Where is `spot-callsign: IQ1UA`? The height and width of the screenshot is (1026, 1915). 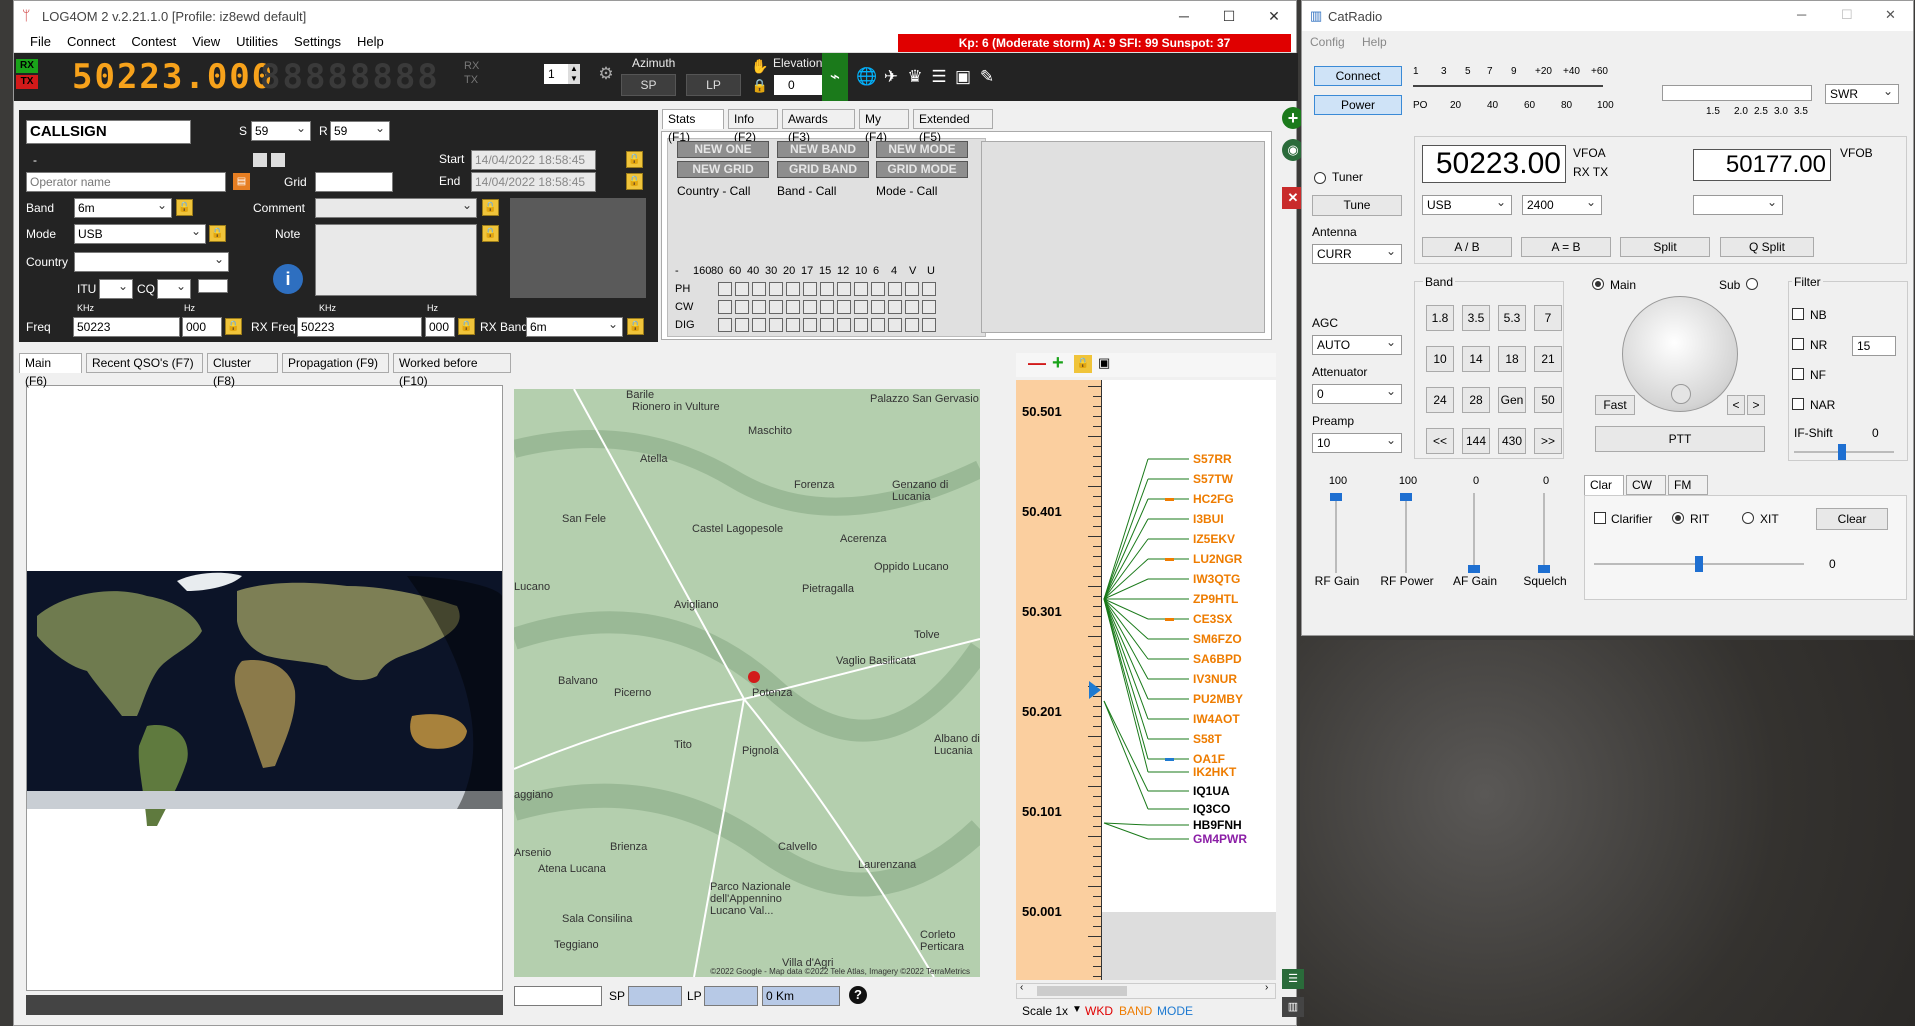 spot-callsign: IQ1UA is located at coordinates (1211, 791).